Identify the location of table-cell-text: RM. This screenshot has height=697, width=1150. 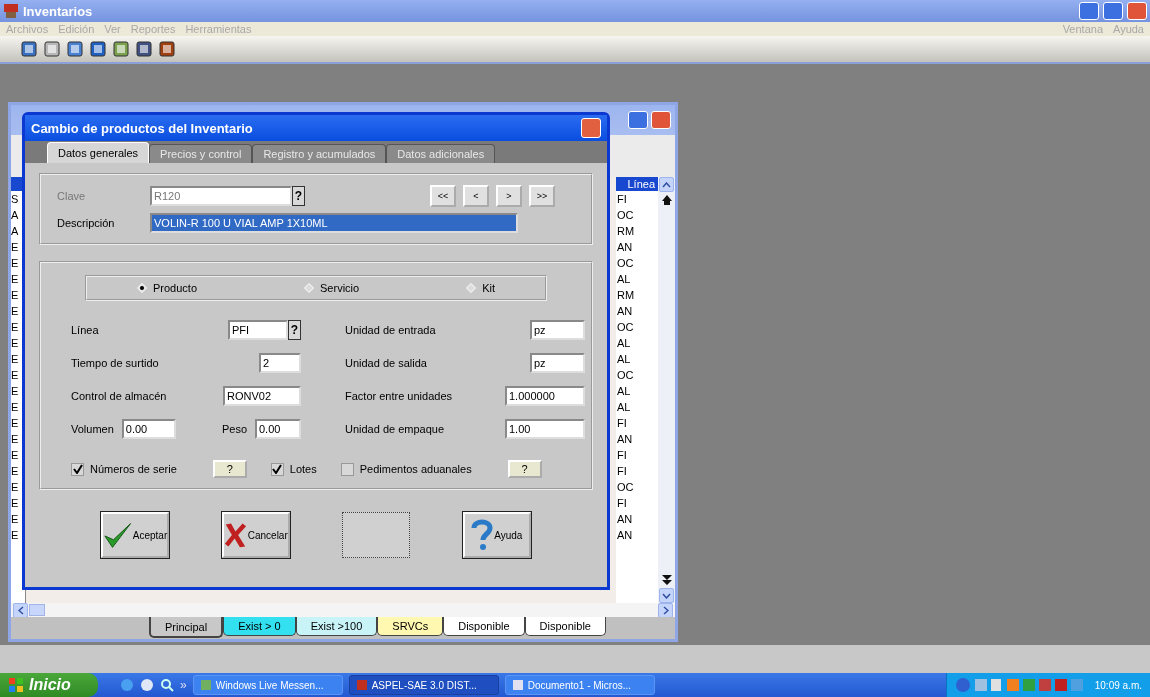
(626, 231).